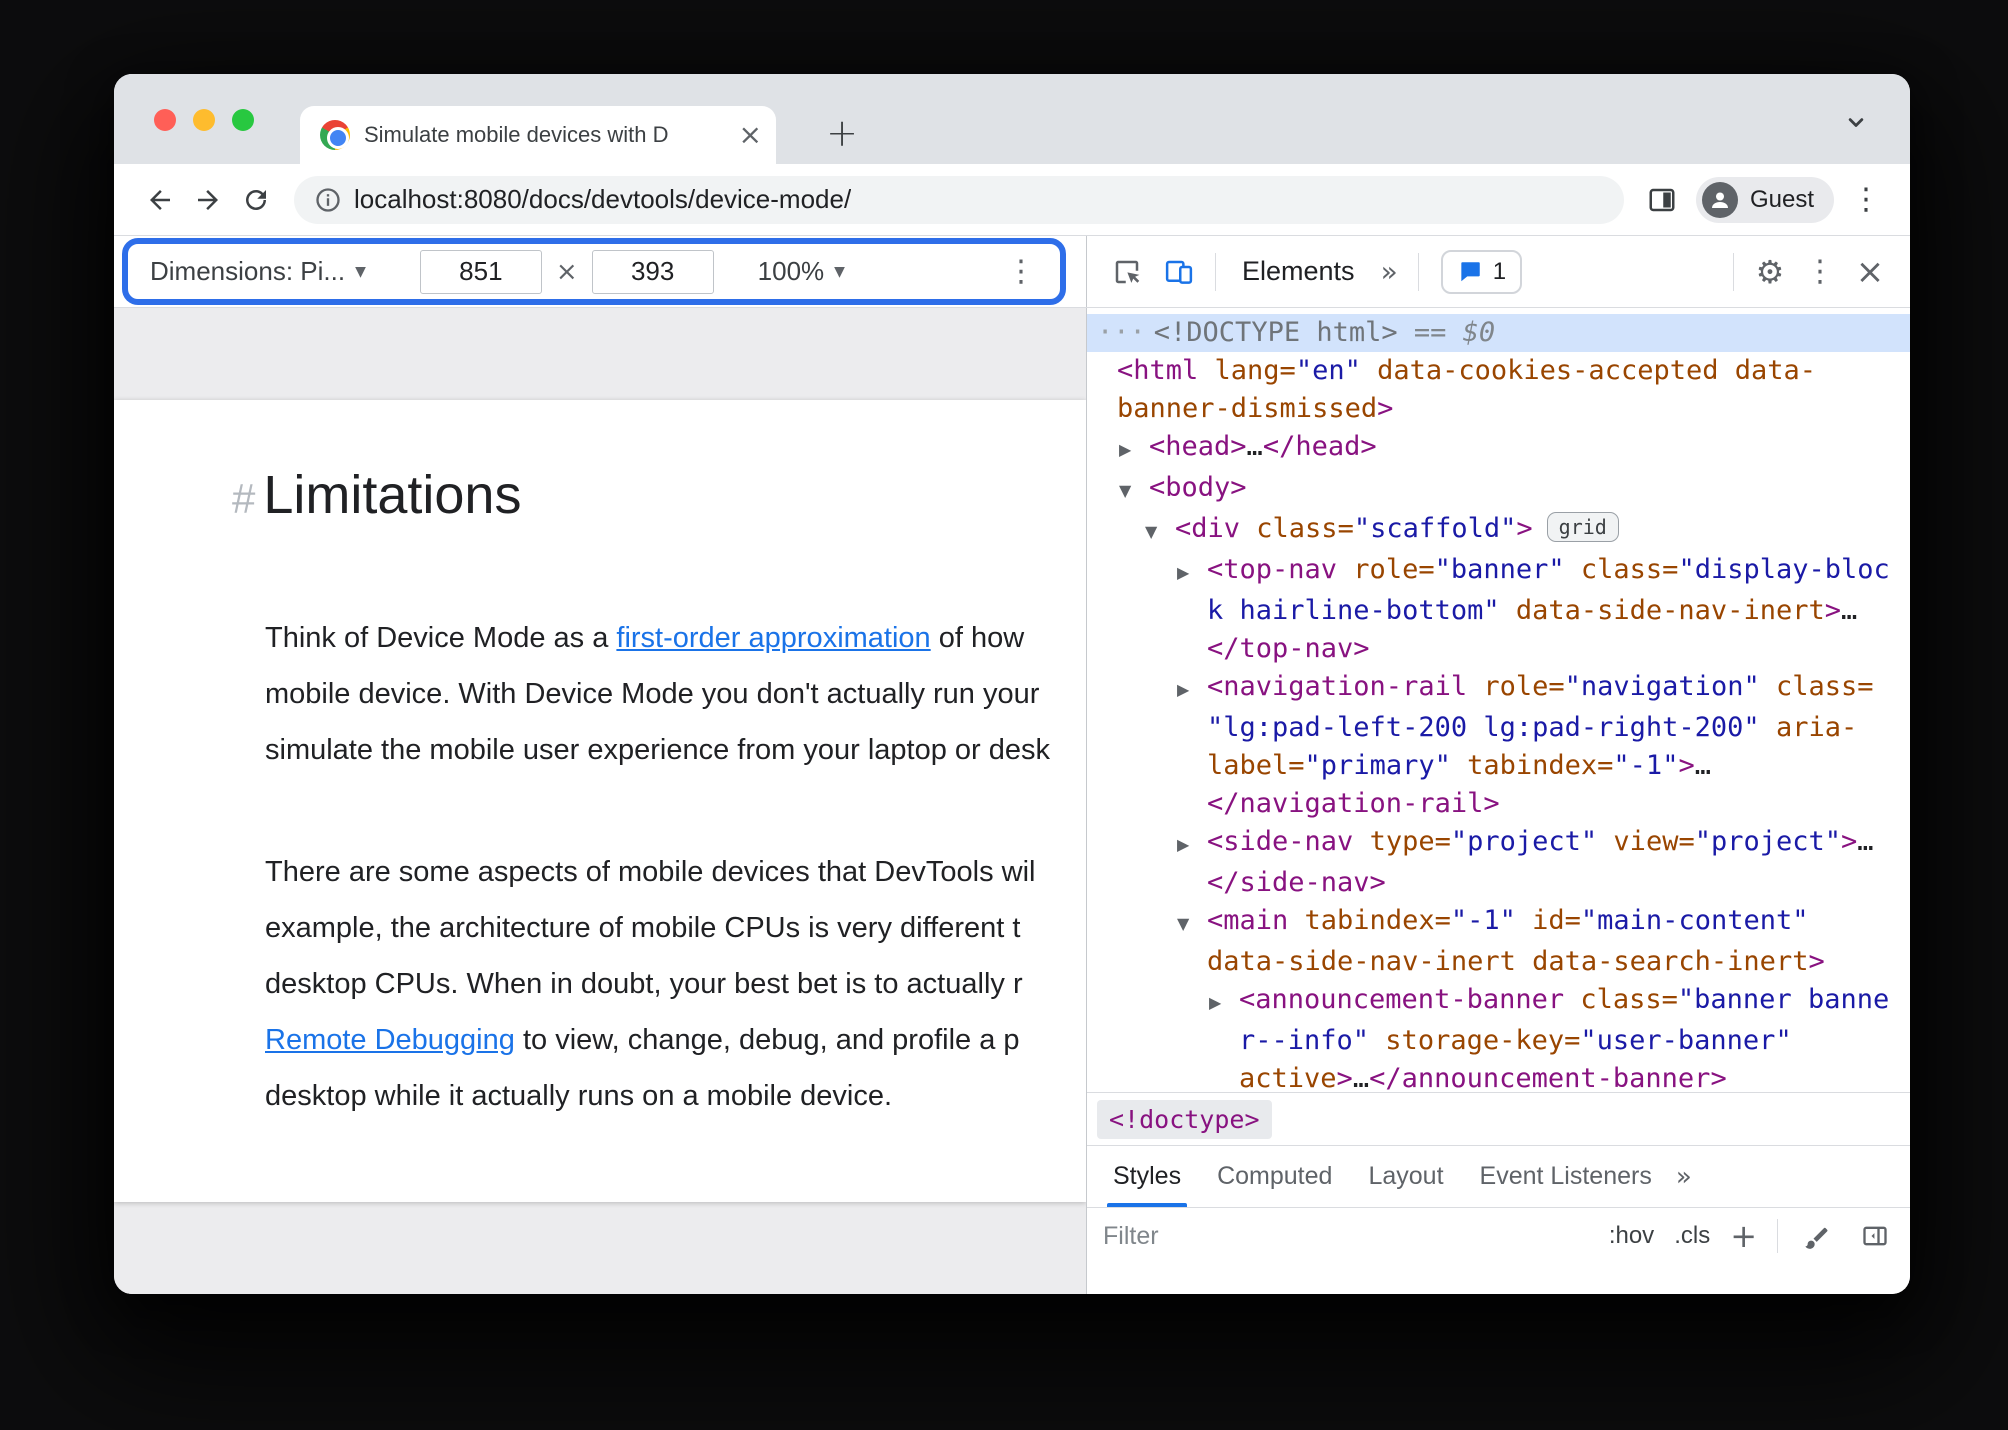 The width and height of the screenshot is (2008, 1430). What do you see at coordinates (1770, 272) in the screenshot?
I see `settings-gear-icon: ⚙` at bounding box center [1770, 272].